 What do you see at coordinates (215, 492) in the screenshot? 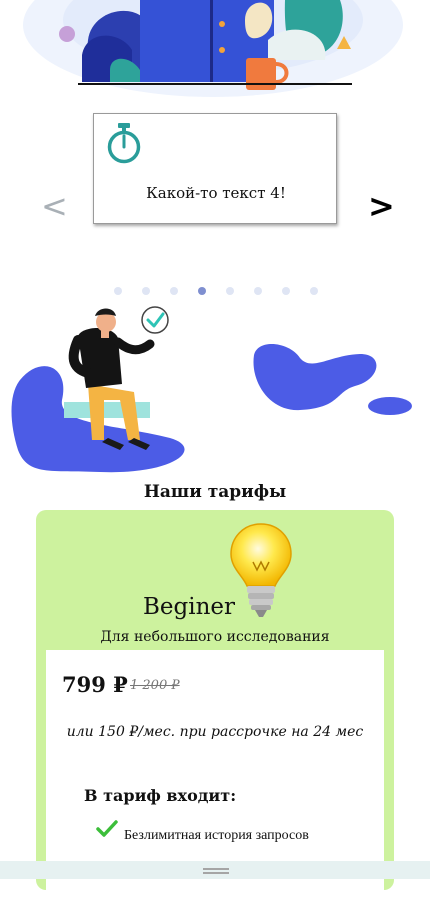
I see `section-title: Наши тарифы` at bounding box center [215, 492].